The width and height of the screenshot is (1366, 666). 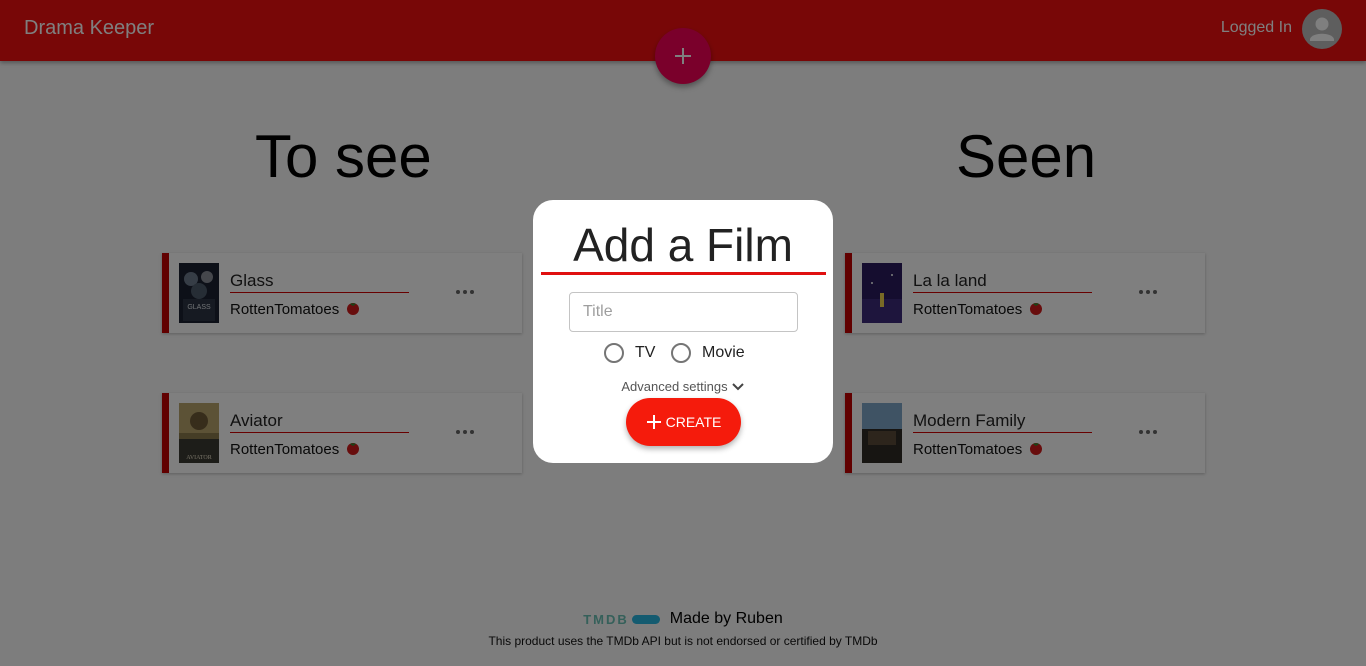 What do you see at coordinates (653, 422) in the screenshot?
I see `plus-icon` at bounding box center [653, 422].